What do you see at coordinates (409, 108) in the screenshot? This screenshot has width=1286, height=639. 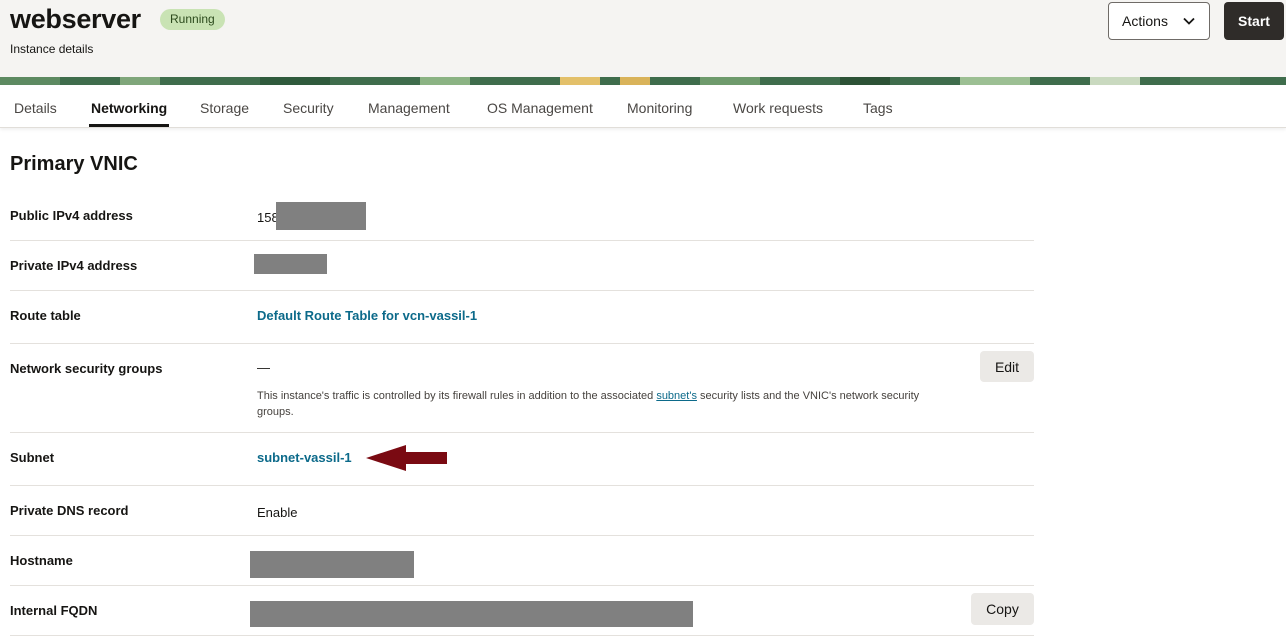 I see `tab-management: Management` at bounding box center [409, 108].